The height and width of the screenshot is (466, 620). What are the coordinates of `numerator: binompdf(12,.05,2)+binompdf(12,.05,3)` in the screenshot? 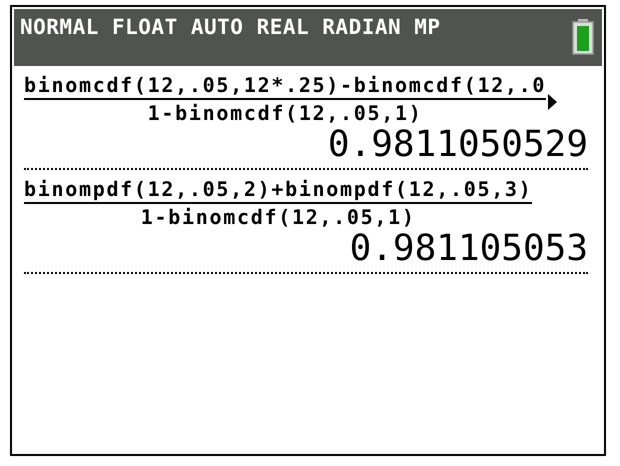 It's located at (278, 189).